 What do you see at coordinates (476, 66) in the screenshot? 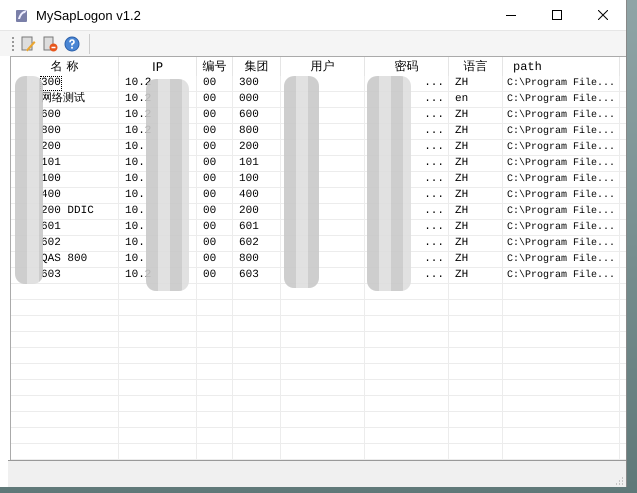
I see `column-header: 语言` at bounding box center [476, 66].